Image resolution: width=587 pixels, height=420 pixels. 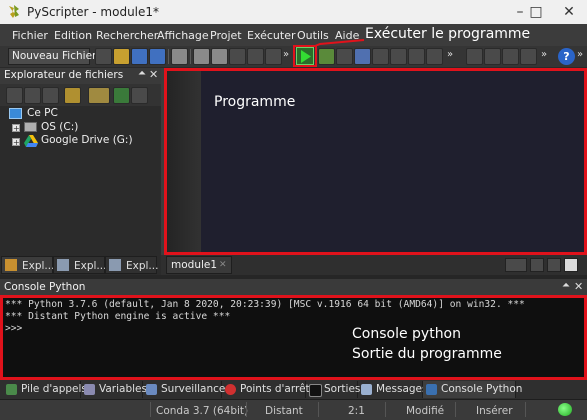 What do you see at coordinates (284, 411) in the screenshot?
I see `status-engine: Distant` at bounding box center [284, 411].